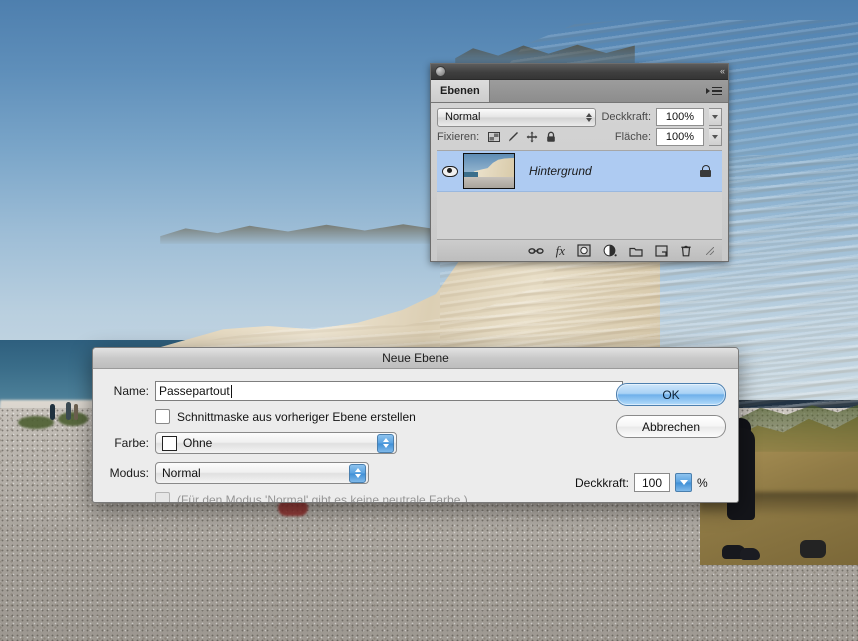 Image resolution: width=858 pixels, height=641 pixels. What do you see at coordinates (255, 473) in the screenshot?
I see `mode-value-wrap: Normal` at bounding box center [255, 473].